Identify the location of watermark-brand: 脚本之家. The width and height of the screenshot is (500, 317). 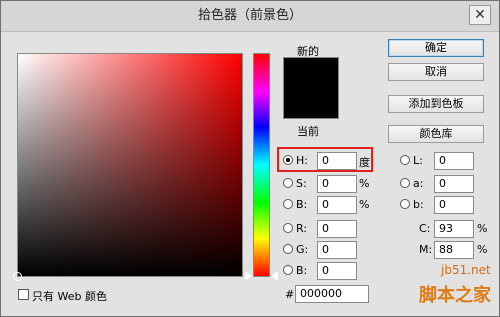
(455, 295).